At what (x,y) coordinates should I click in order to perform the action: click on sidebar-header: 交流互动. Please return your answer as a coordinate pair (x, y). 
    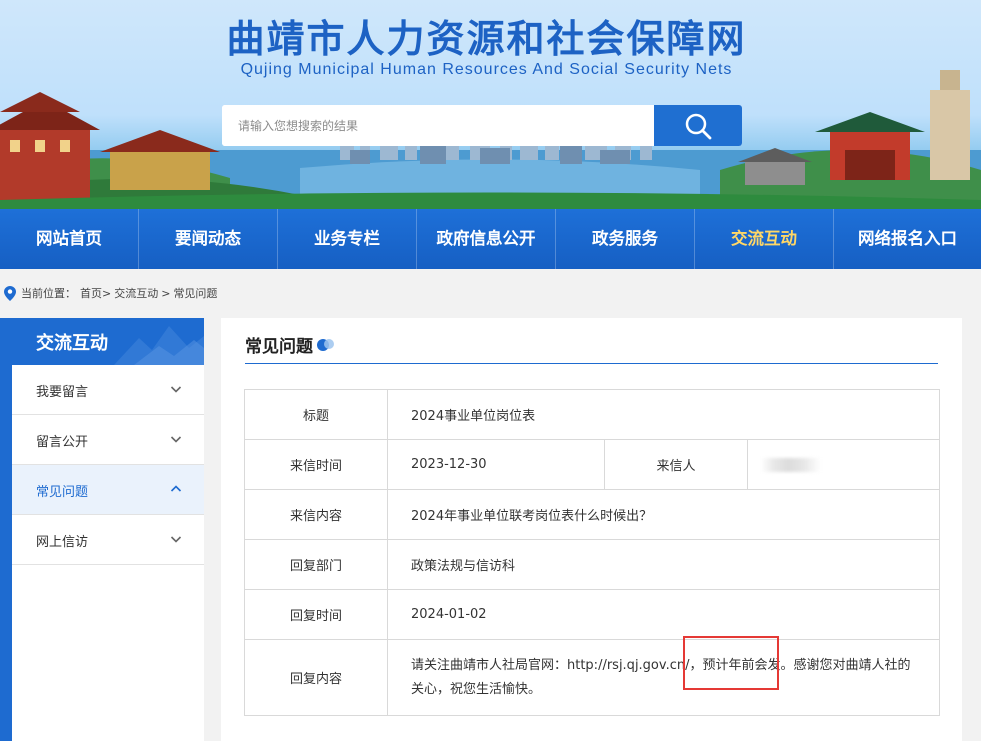
    Looking at the image, I should click on (108, 341).